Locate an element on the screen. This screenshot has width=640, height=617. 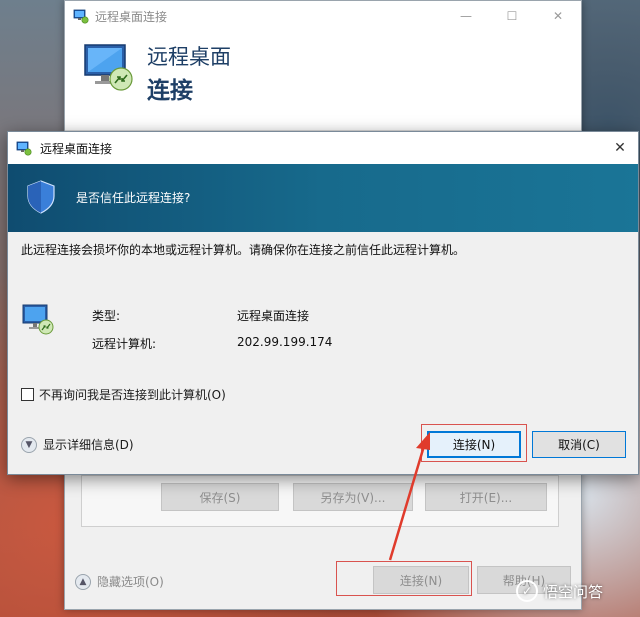
annotation-arrow is located at coordinates (409, 496).